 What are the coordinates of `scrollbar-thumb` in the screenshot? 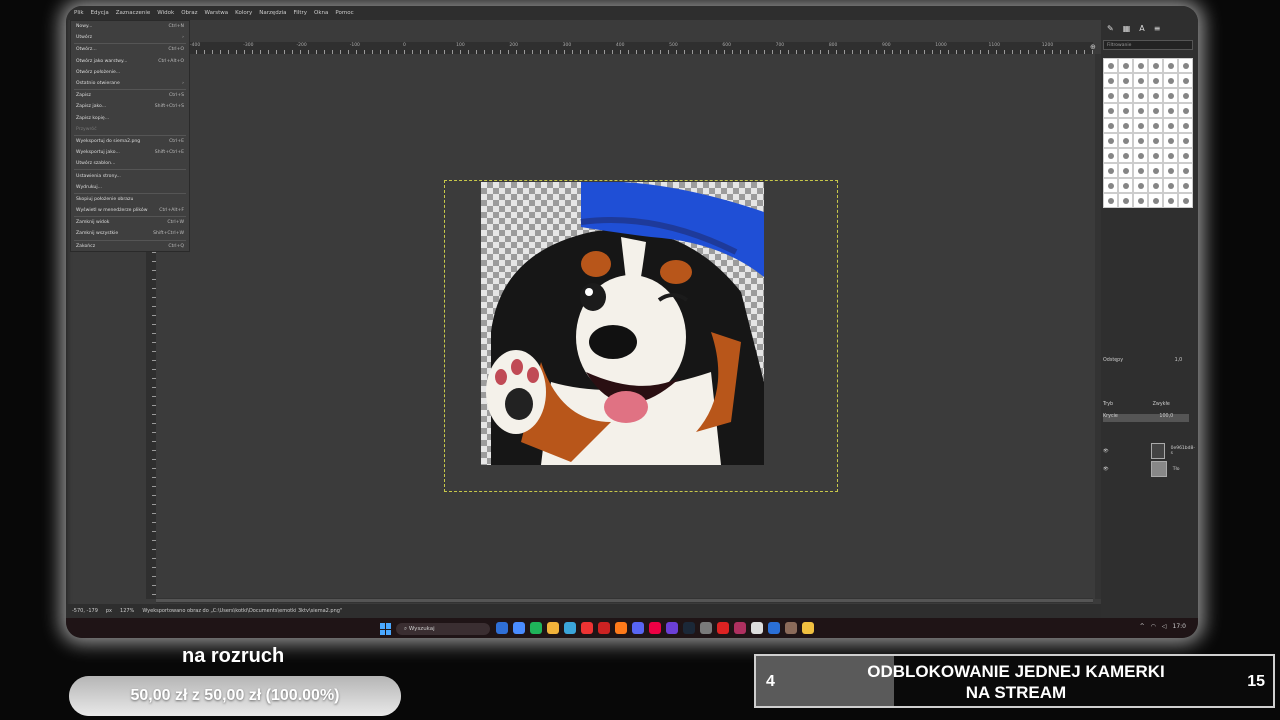 It's located at (624, 600).